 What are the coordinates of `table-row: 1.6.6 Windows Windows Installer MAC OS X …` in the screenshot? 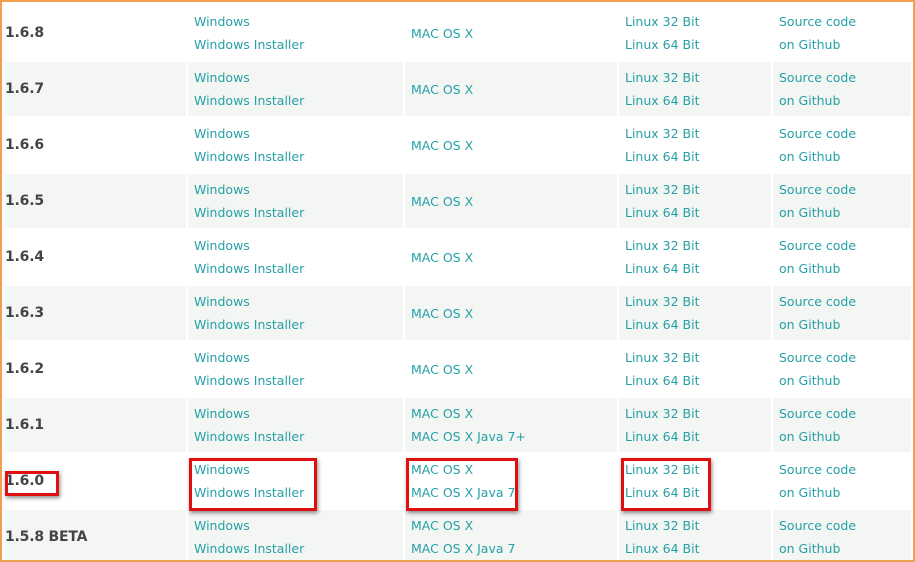 It's located at (459, 146).